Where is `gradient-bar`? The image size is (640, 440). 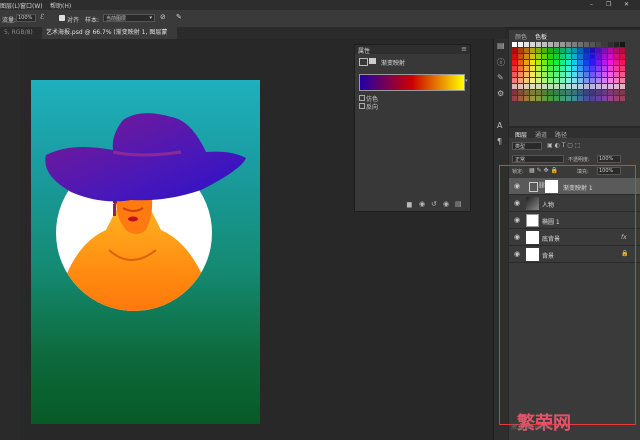 gradient-bar is located at coordinates (412, 82).